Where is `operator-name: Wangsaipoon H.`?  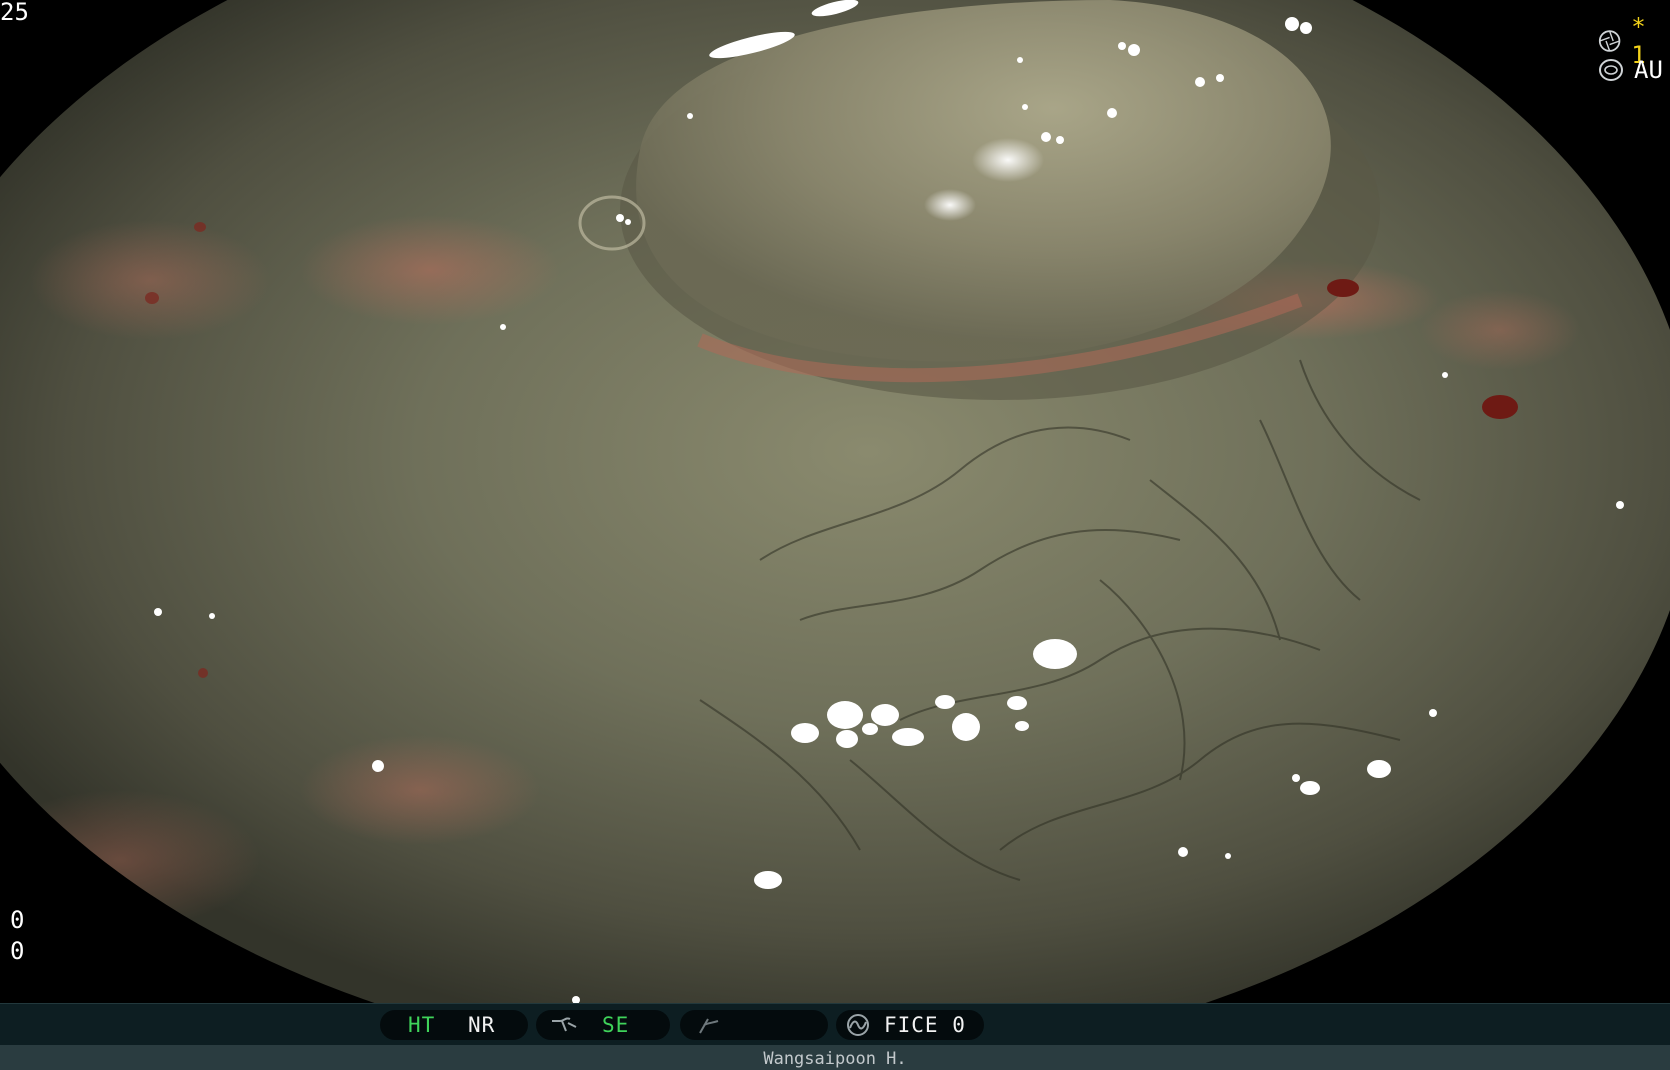
operator-name: Wangsaipoon H. is located at coordinates (835, 1059).